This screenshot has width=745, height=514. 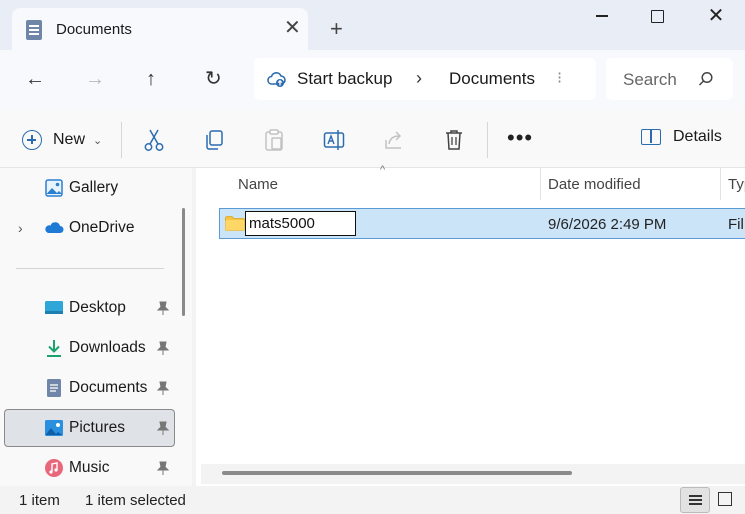 I want to click on sidebar-item-pictures: Pictures, so click(x=89, y=428).